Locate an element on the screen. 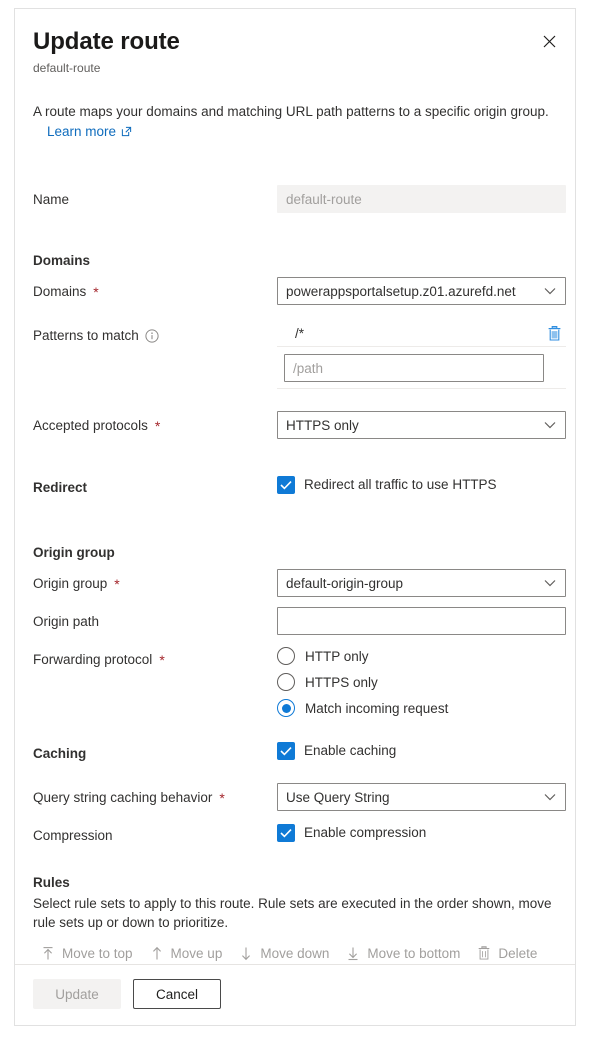 The image size is (592, 1040). delete-pattern-button is located at coordinates (554, 333).